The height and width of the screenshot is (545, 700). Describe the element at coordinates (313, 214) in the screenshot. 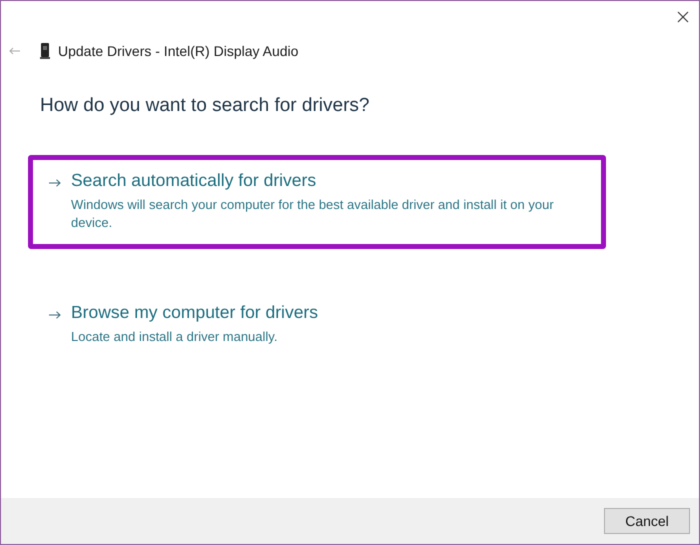

I see `option-description: Windows will search your computer for the best available driver and install it on your device.` at that location.